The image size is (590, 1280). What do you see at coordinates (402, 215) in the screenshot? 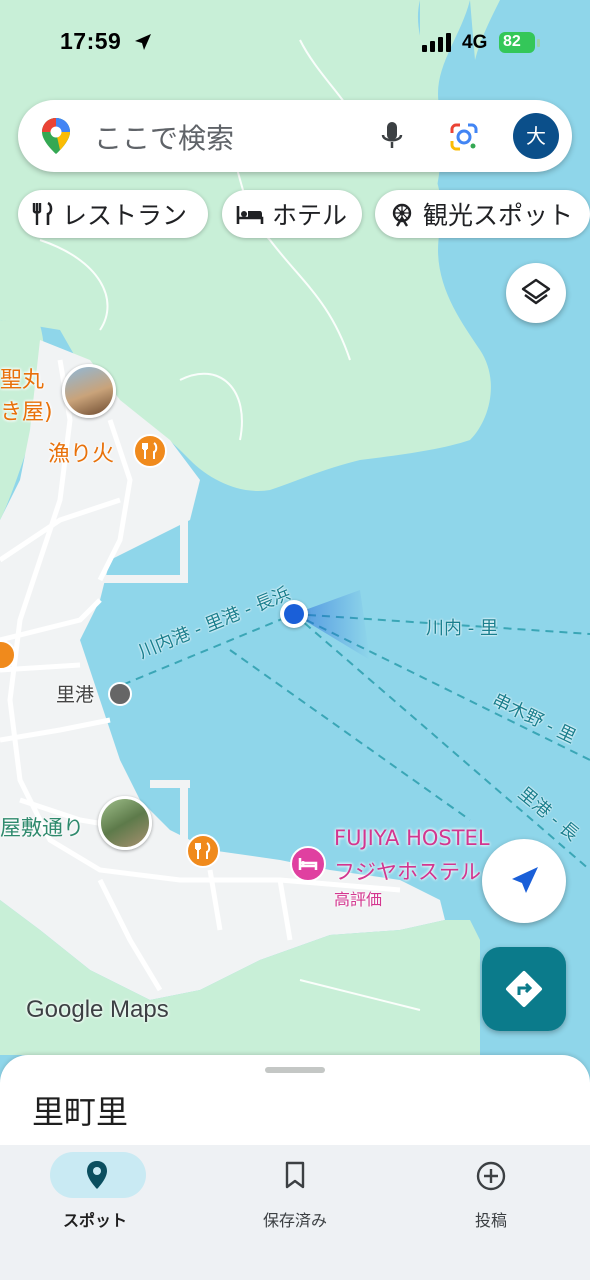
I see `attraction-icon` at bounding box center [402, 215].